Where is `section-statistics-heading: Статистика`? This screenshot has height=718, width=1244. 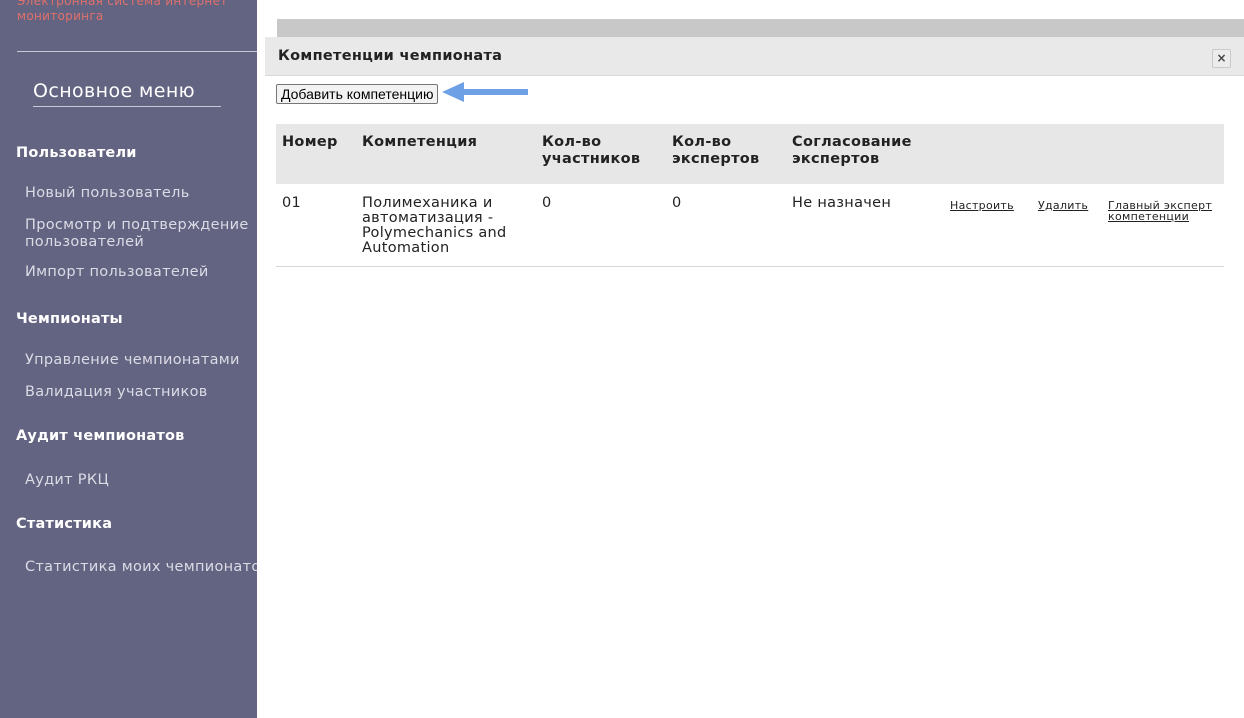
section-statistics-heading: Статистика is located at coordinates (64, 524).